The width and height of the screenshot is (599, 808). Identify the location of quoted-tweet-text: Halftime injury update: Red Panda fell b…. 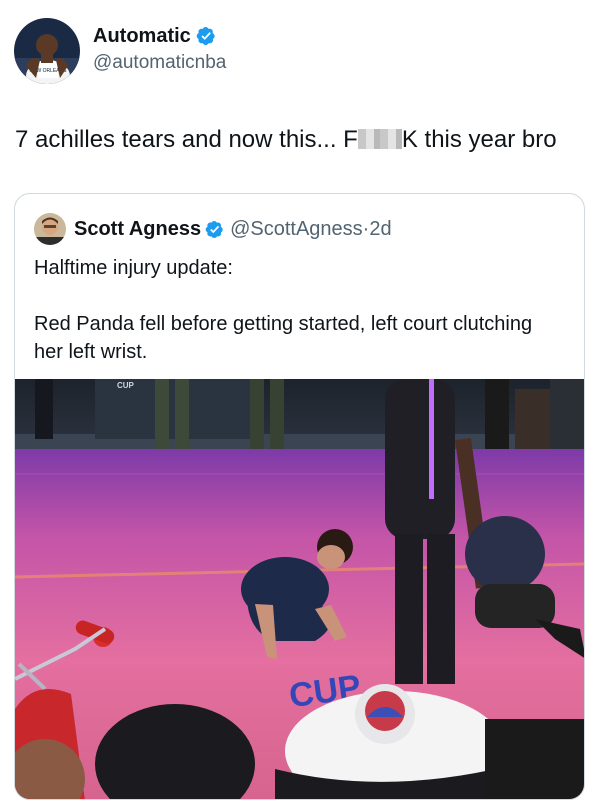
(299, 310).